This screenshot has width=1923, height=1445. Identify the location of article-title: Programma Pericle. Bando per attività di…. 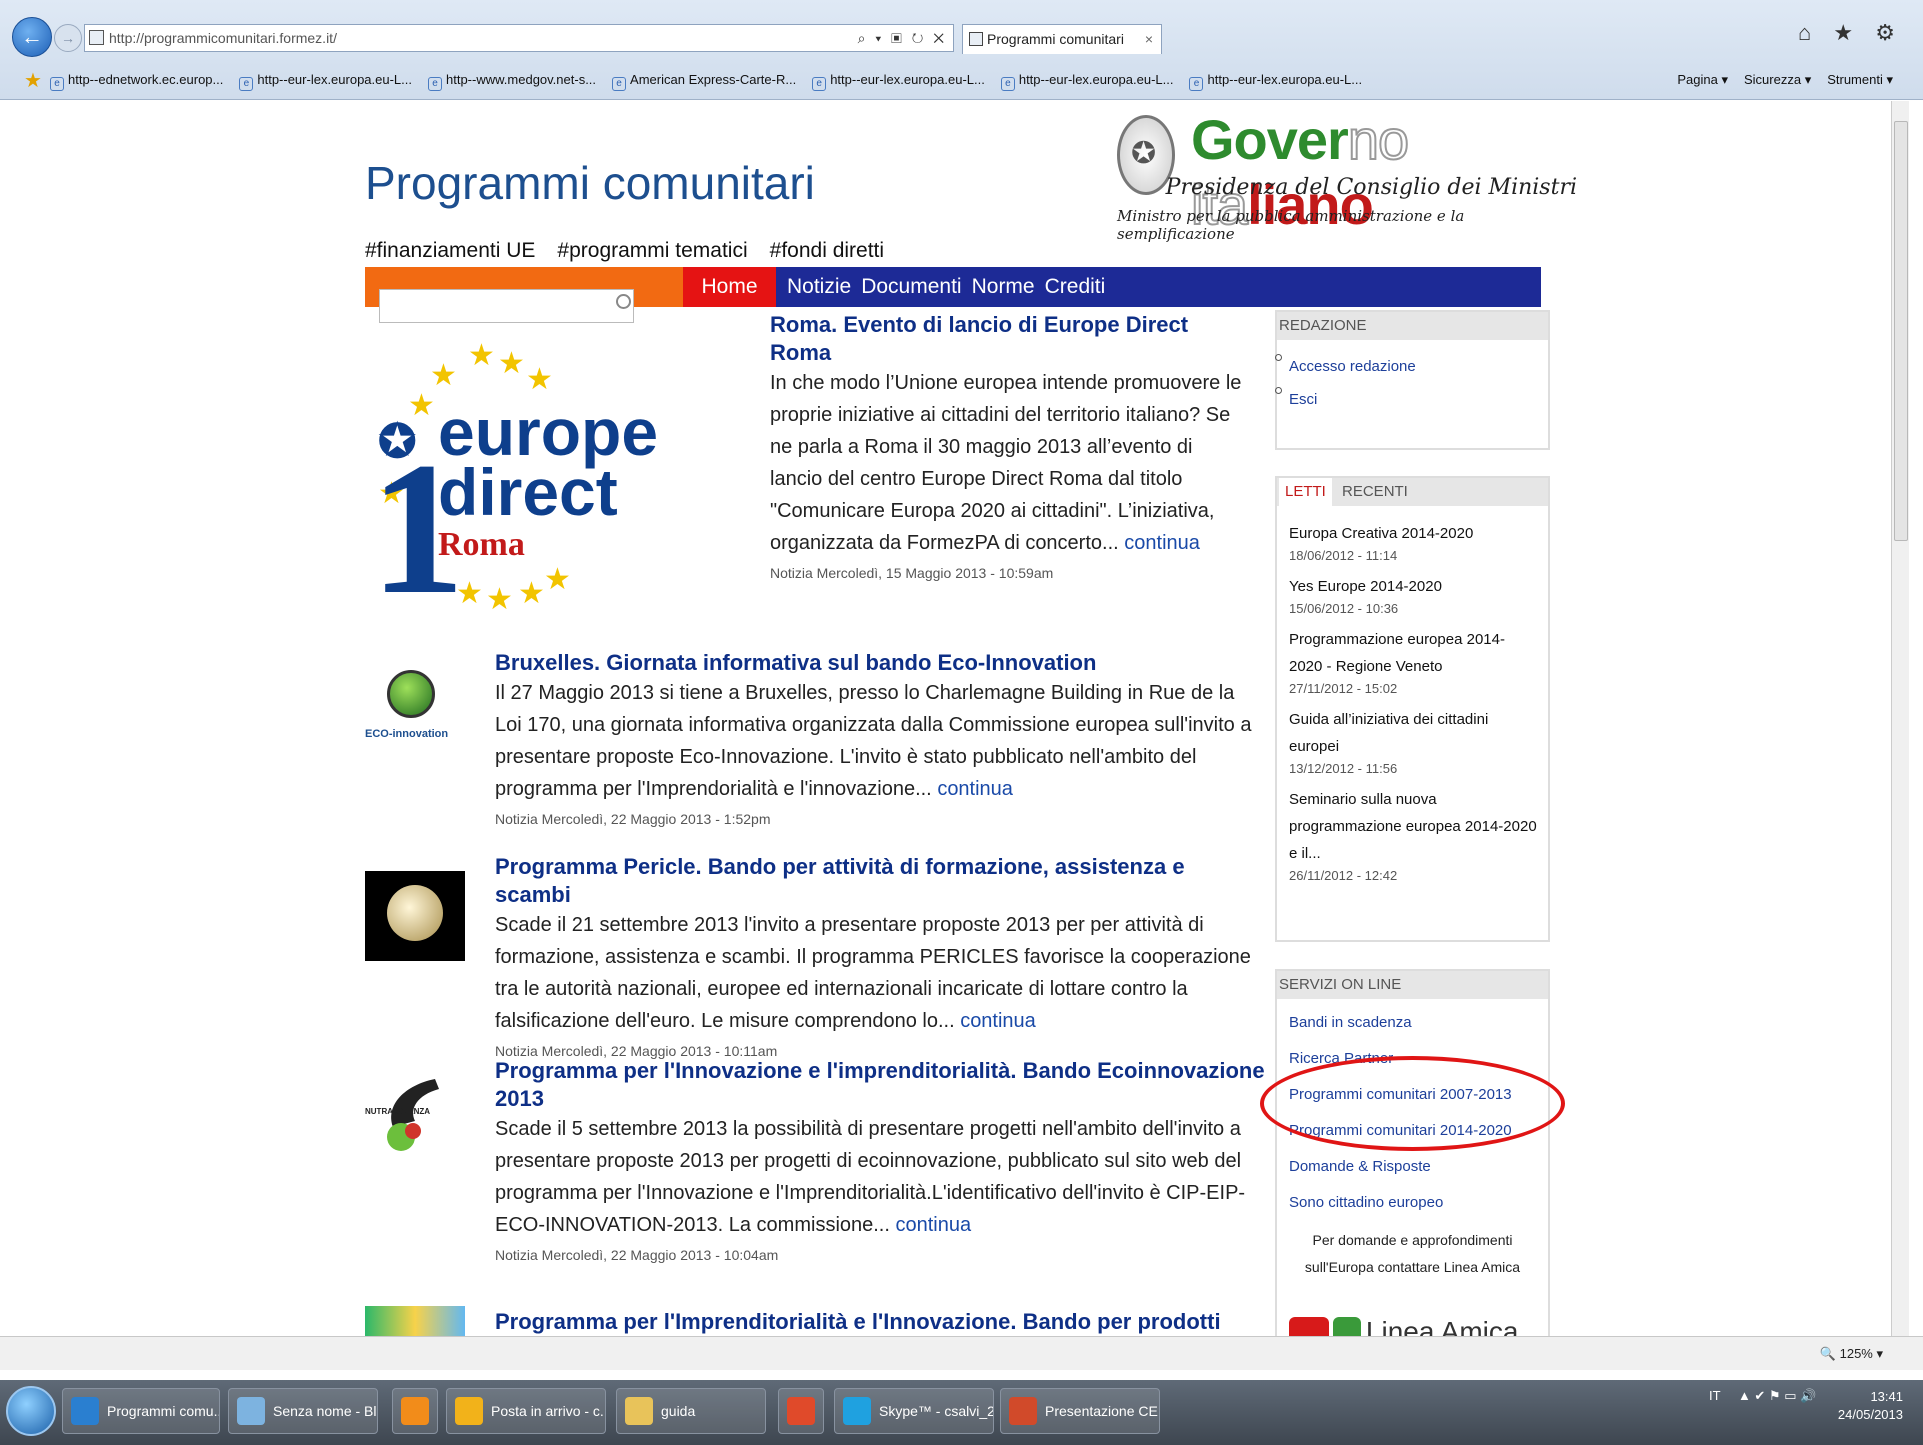
(880, 881).